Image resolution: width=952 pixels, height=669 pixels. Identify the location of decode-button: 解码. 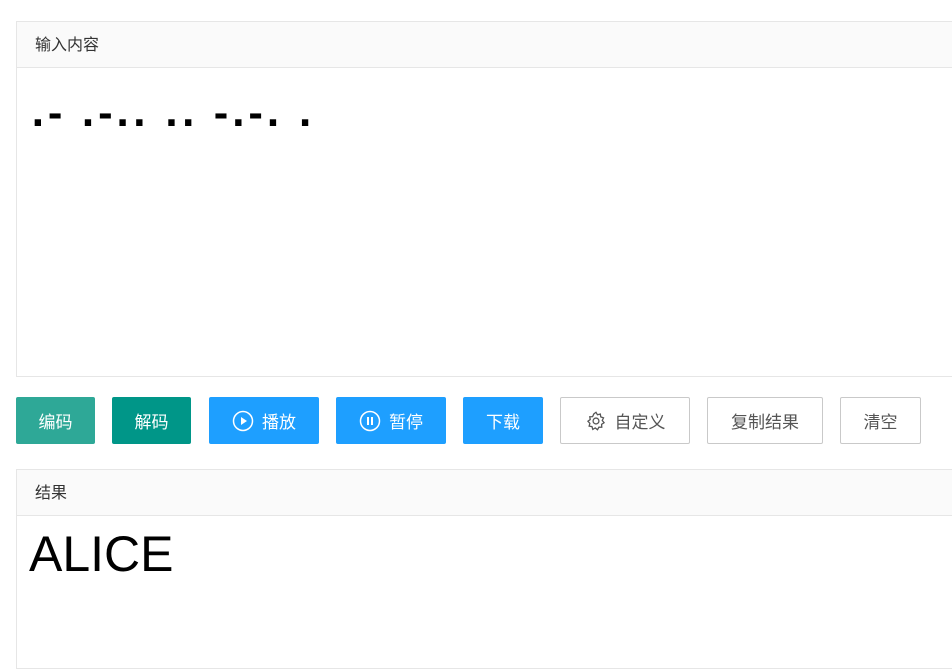
(151, 420).